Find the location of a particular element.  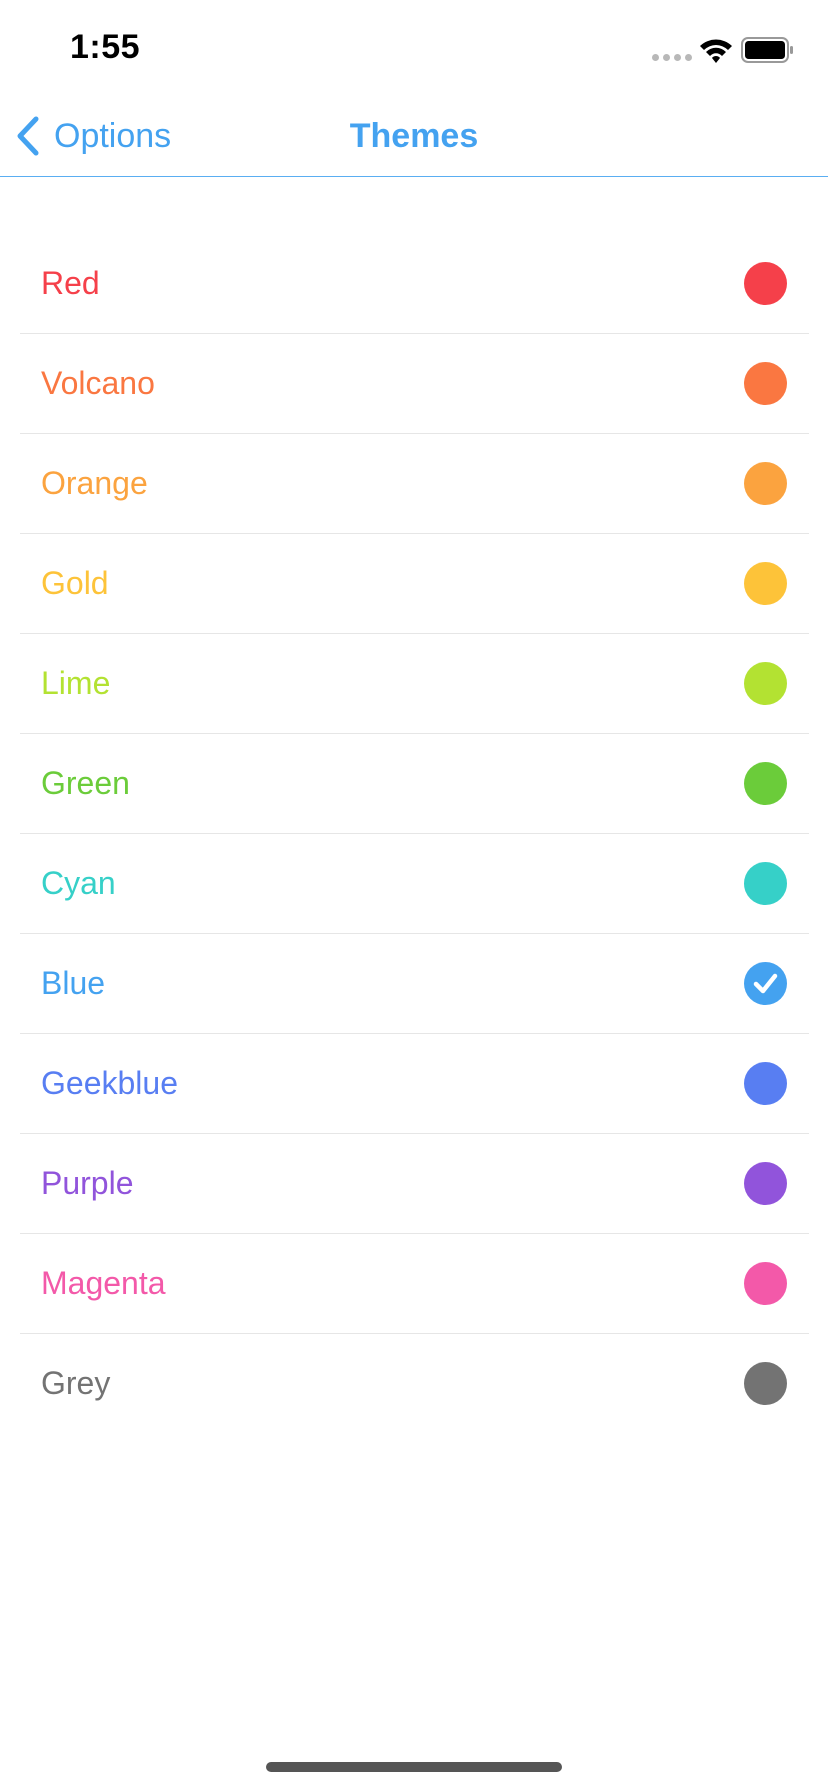

wifi-icon is located at coordinates (716, 51).